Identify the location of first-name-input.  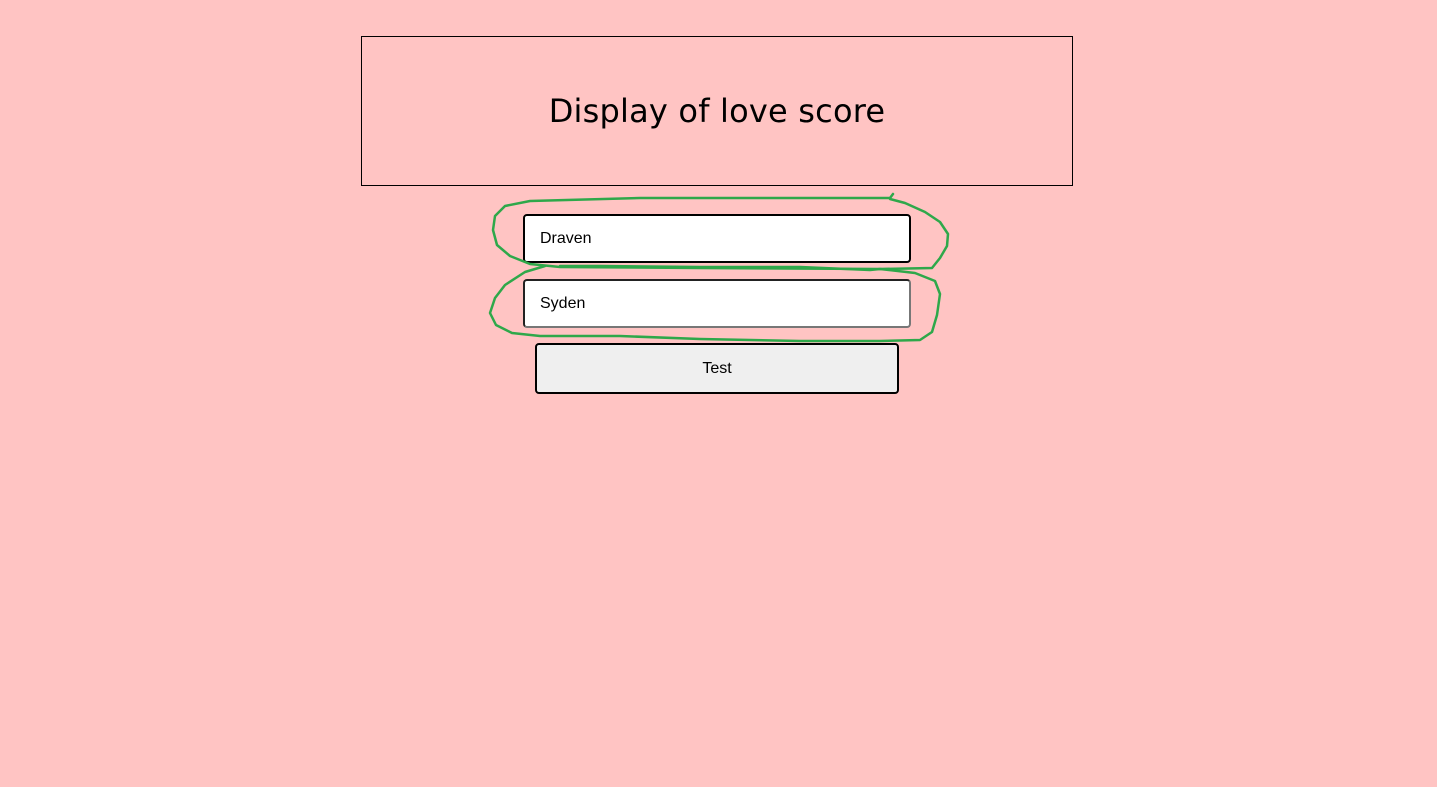
(717, 238).